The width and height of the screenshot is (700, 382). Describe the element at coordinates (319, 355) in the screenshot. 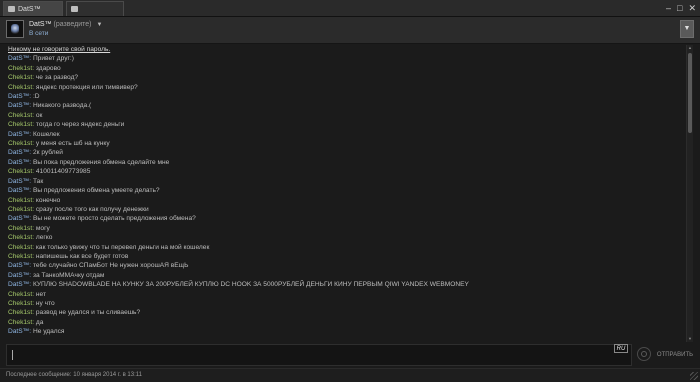

I see `message-input` at that location.